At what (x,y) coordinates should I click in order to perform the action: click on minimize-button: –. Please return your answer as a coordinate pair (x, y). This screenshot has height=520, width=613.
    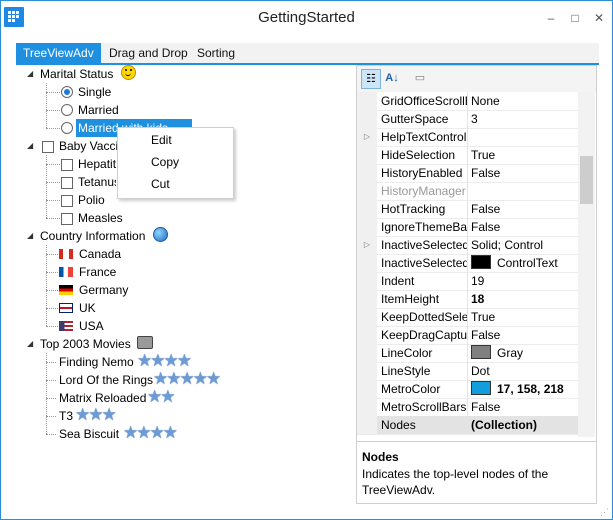
    Looking at the image, I should click on (551, 18).